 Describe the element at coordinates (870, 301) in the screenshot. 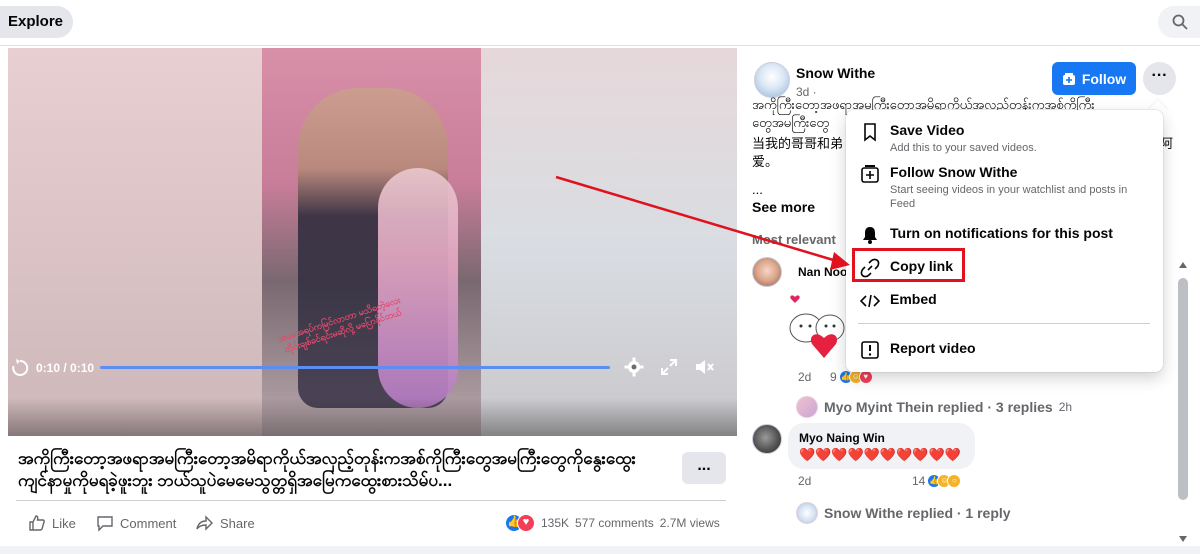

I see `code-icon` at that location.